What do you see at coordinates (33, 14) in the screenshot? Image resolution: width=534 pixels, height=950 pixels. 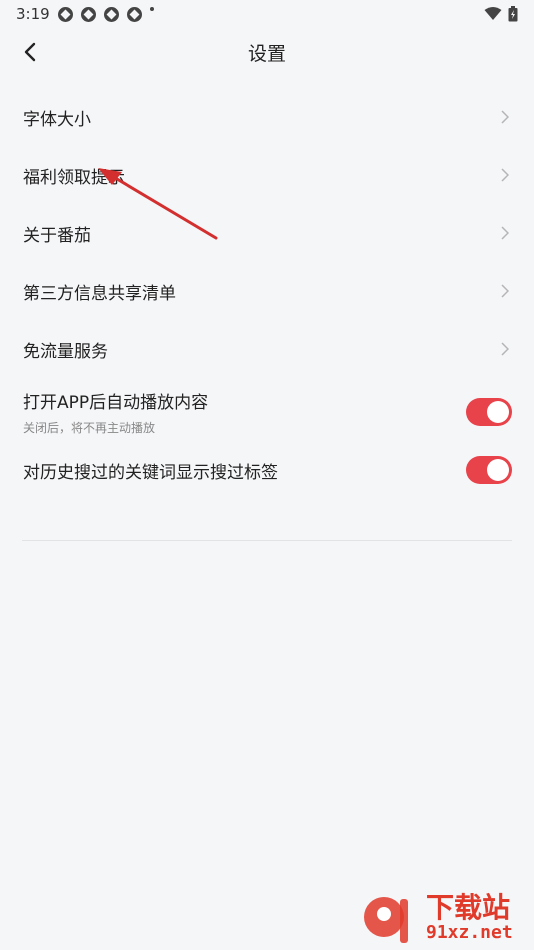 I see `status-time: 3:19` at bounding box center [33, 14].